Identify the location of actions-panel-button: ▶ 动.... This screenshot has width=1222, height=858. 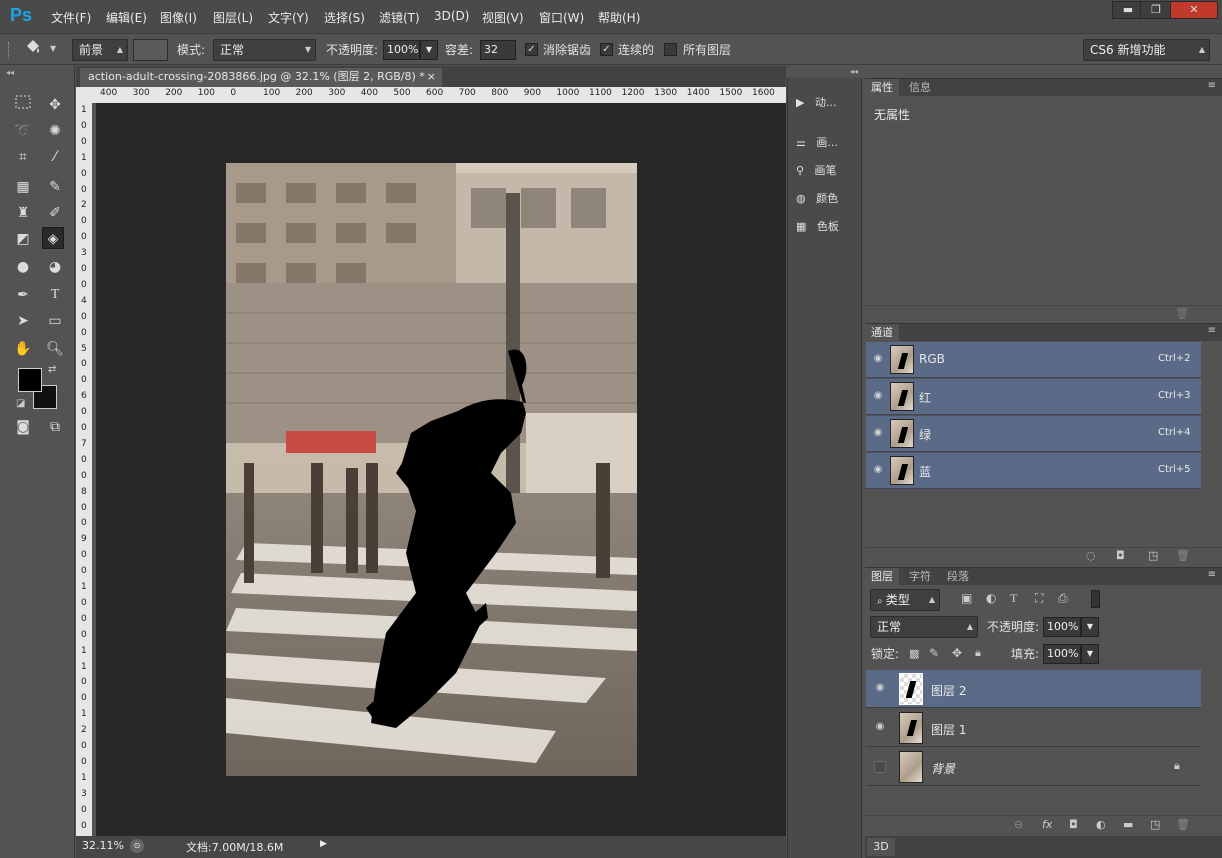
(816, 103).